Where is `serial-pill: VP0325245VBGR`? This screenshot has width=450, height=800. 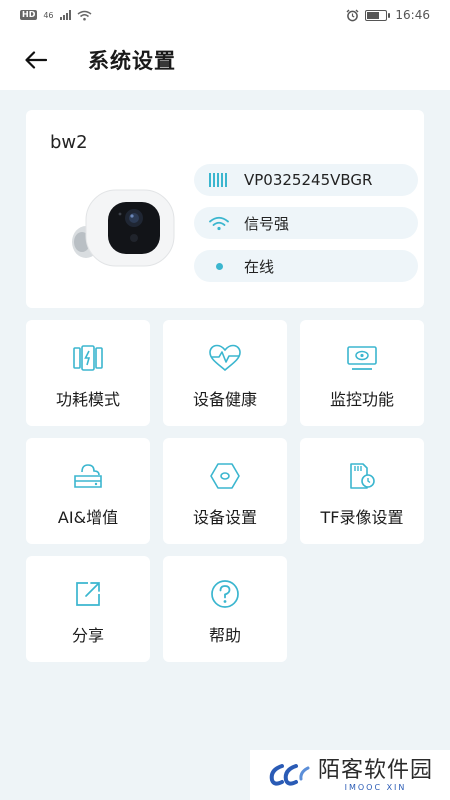 serial-pill: VP0325245VBGR is located at coordinates (306, 180).